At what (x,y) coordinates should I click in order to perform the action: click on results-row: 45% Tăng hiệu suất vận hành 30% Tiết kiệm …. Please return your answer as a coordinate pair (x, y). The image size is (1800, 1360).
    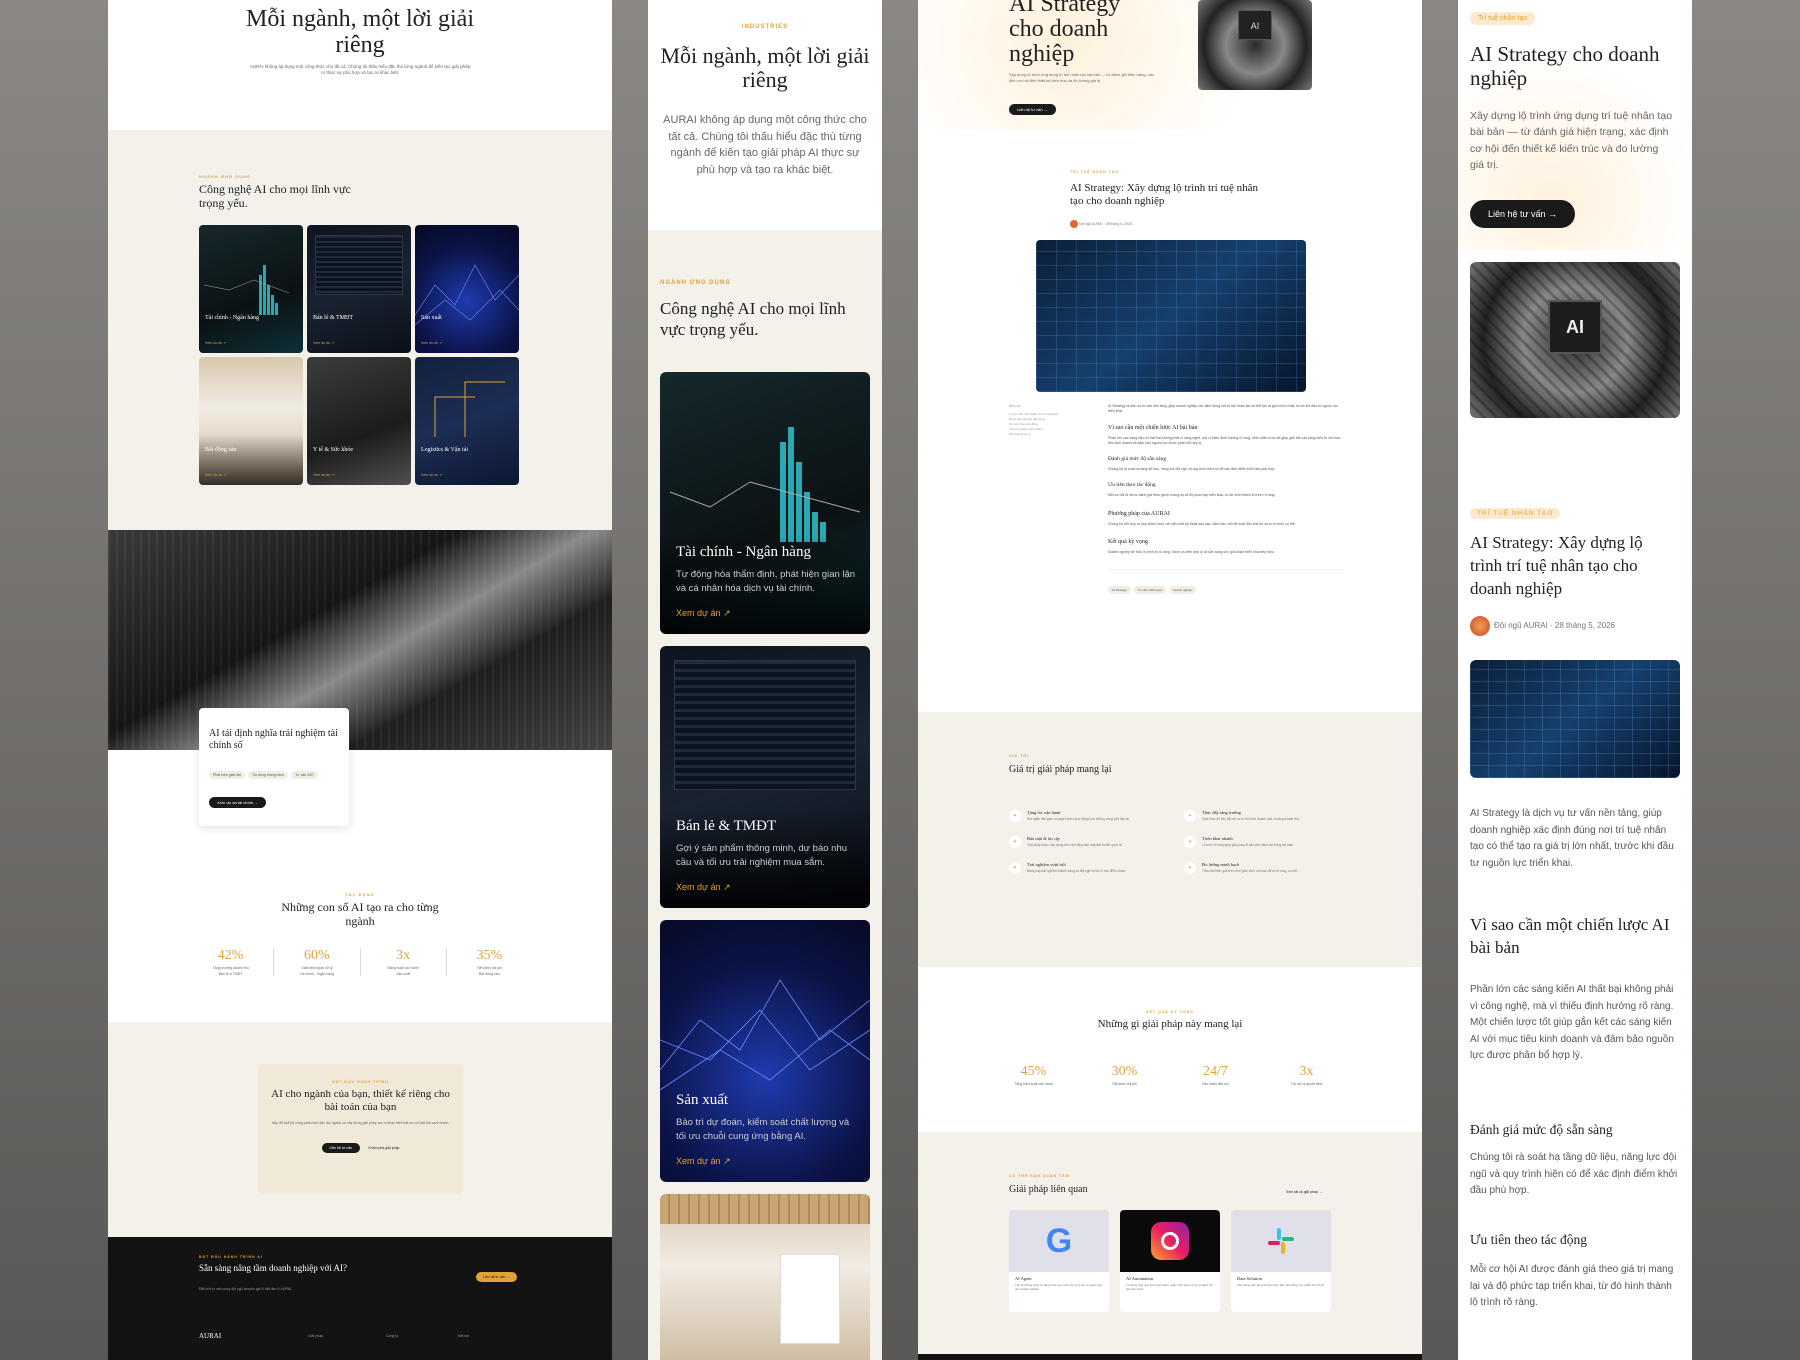
    Looking at the image, I should click on (1170, 1075).